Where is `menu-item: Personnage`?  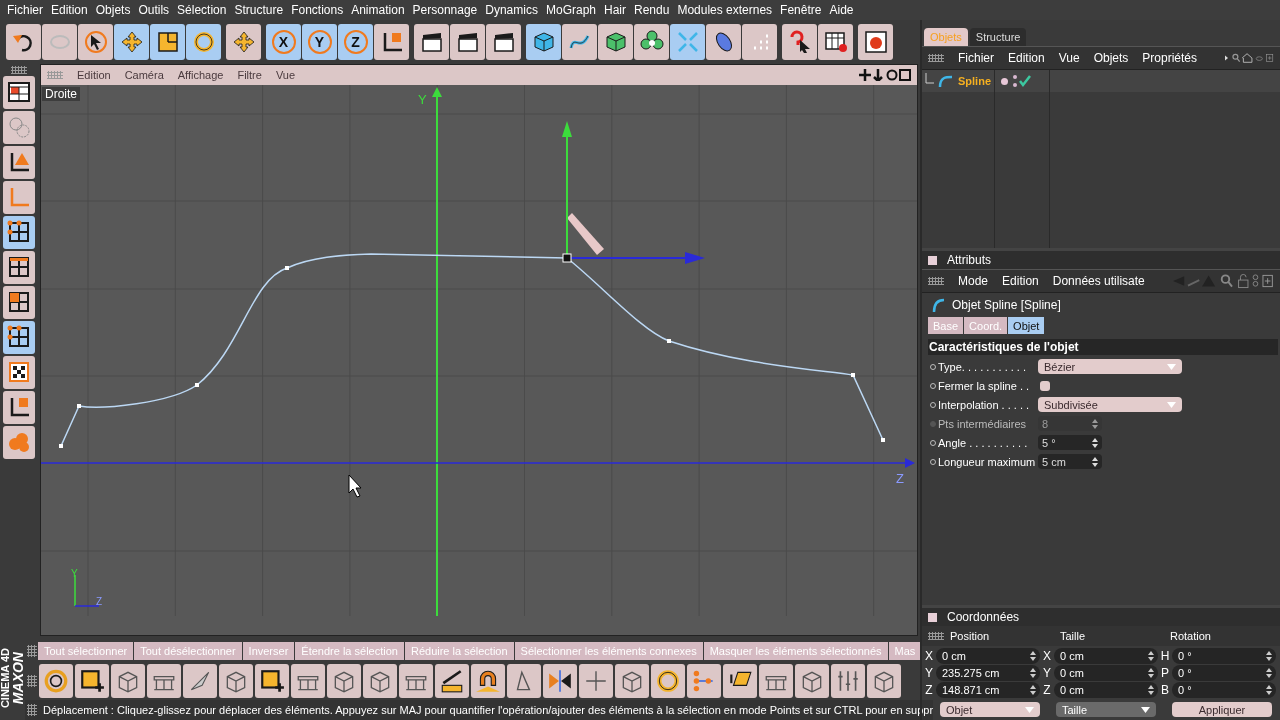 menu-item: Personnage is located at coordinates (448, 10).